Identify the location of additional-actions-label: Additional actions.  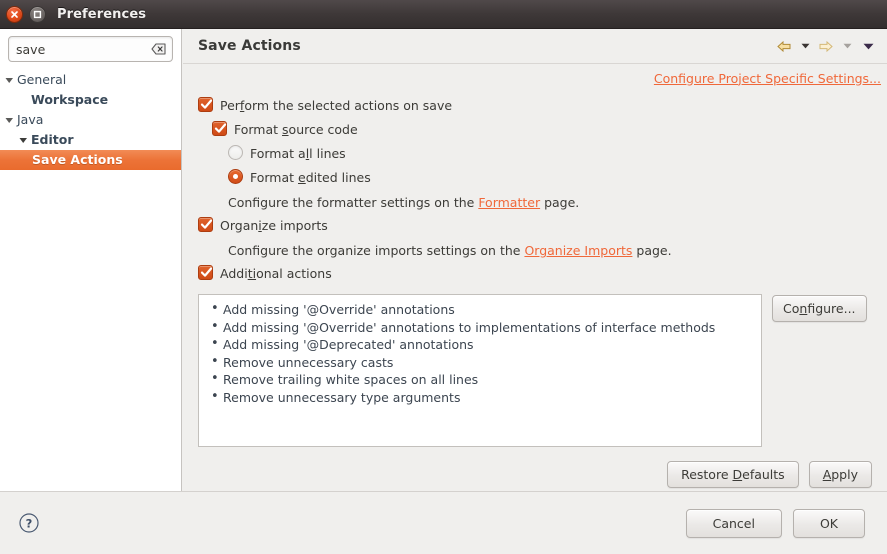
(276, 273).